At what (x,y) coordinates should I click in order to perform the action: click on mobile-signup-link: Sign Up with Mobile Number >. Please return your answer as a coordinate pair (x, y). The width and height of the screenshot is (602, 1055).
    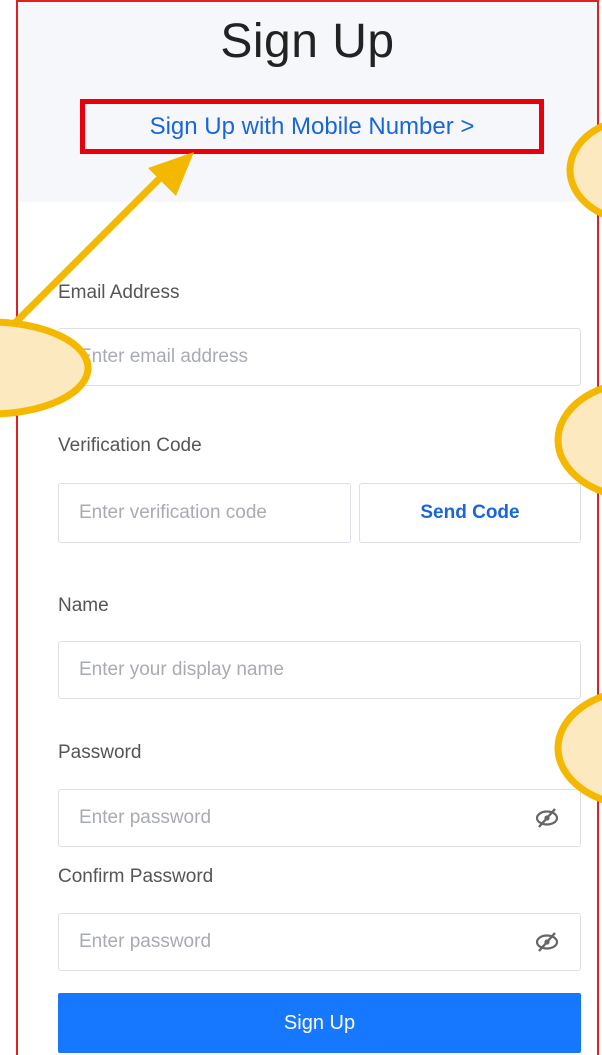
    Looking at the image, I should click on (312, 126).